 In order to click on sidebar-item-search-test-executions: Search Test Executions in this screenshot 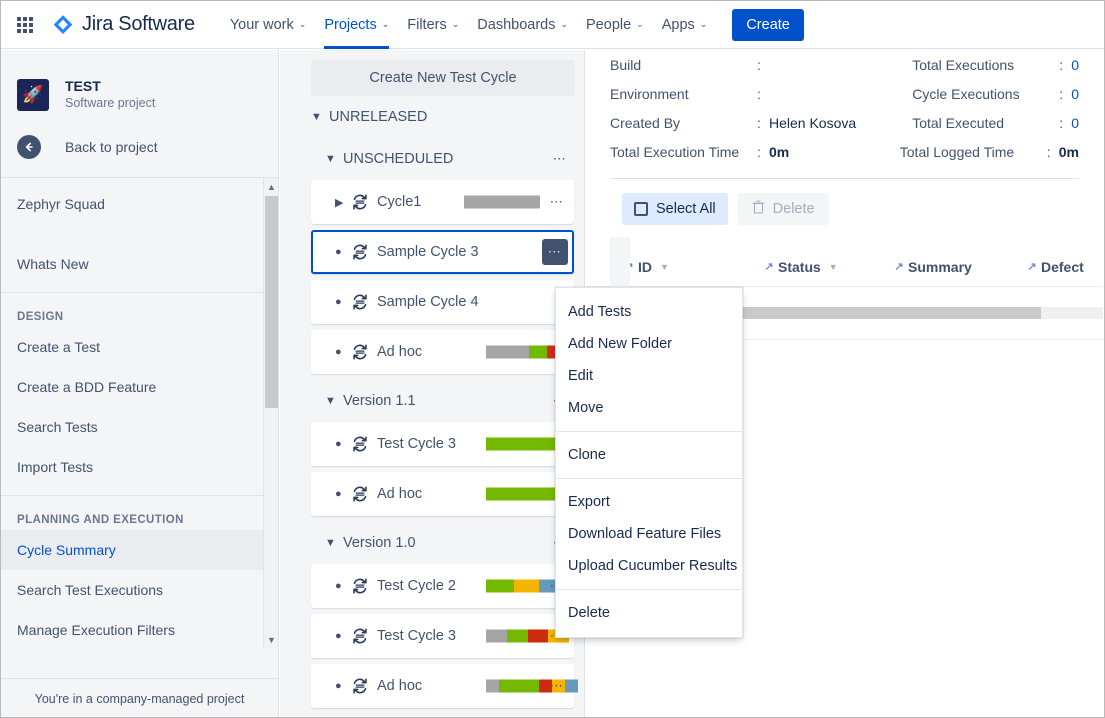, I will do `click(139, 590)`.